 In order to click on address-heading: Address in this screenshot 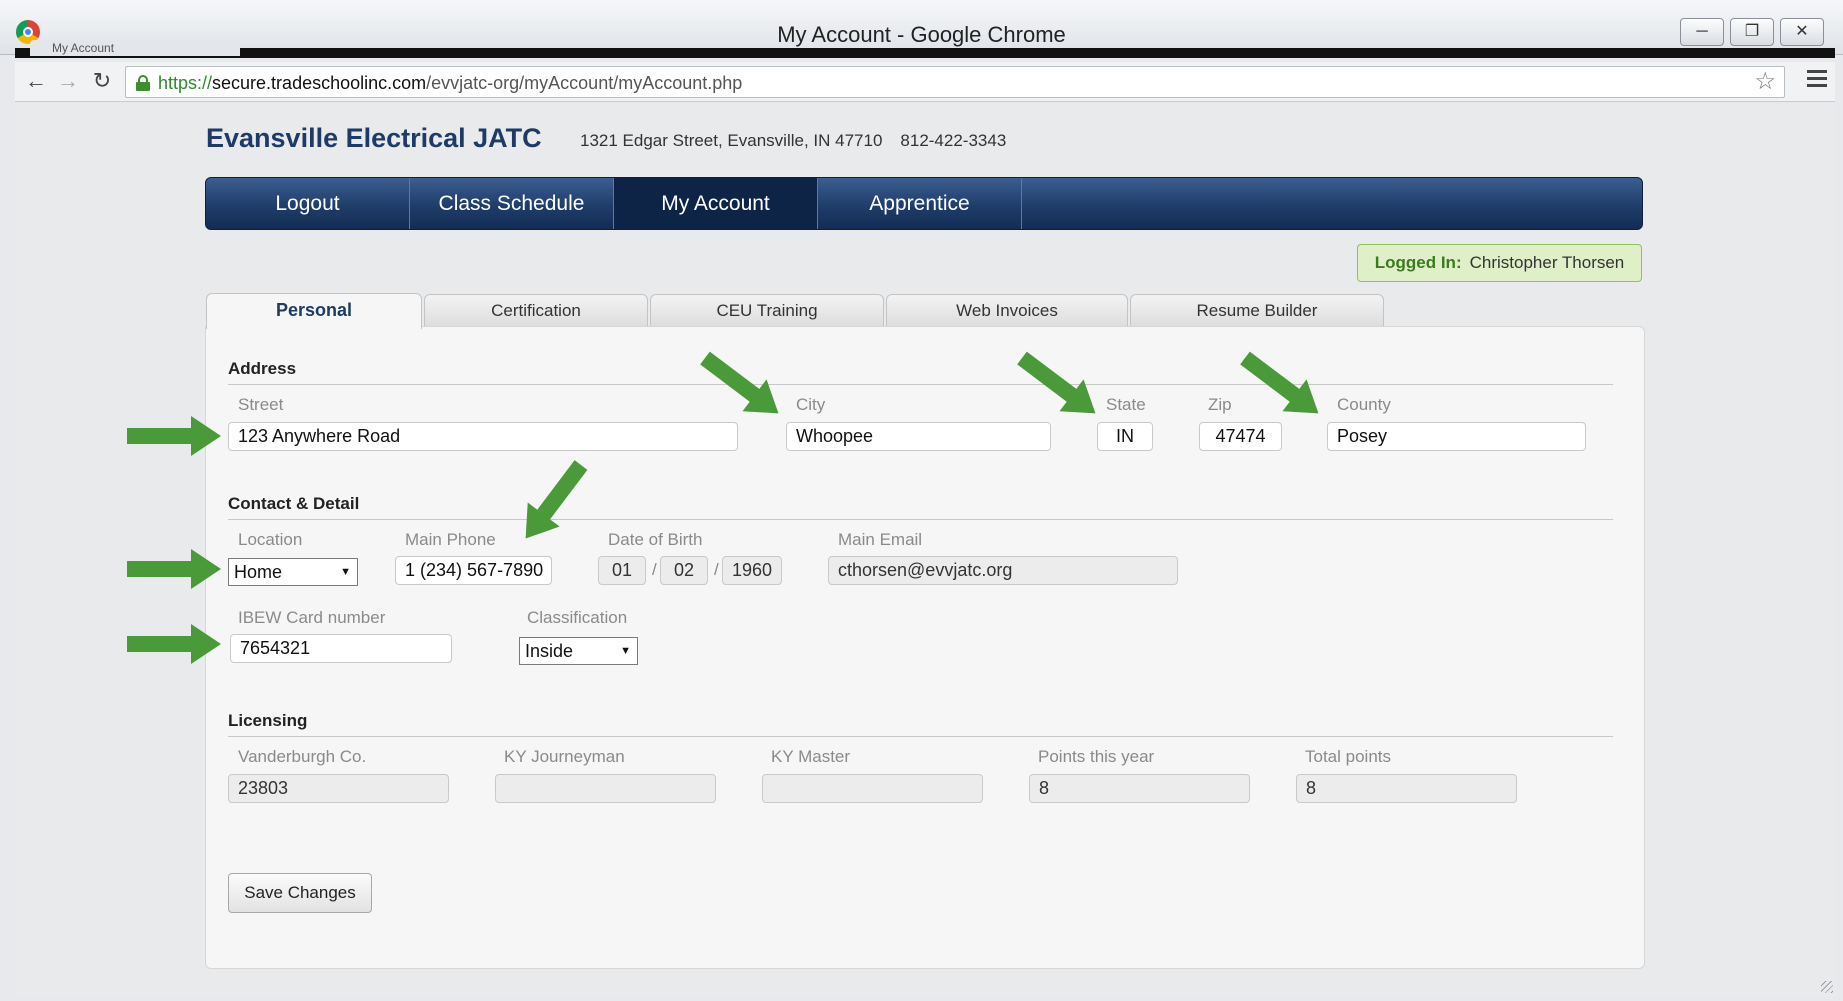, I will do `click(262, 368)`.